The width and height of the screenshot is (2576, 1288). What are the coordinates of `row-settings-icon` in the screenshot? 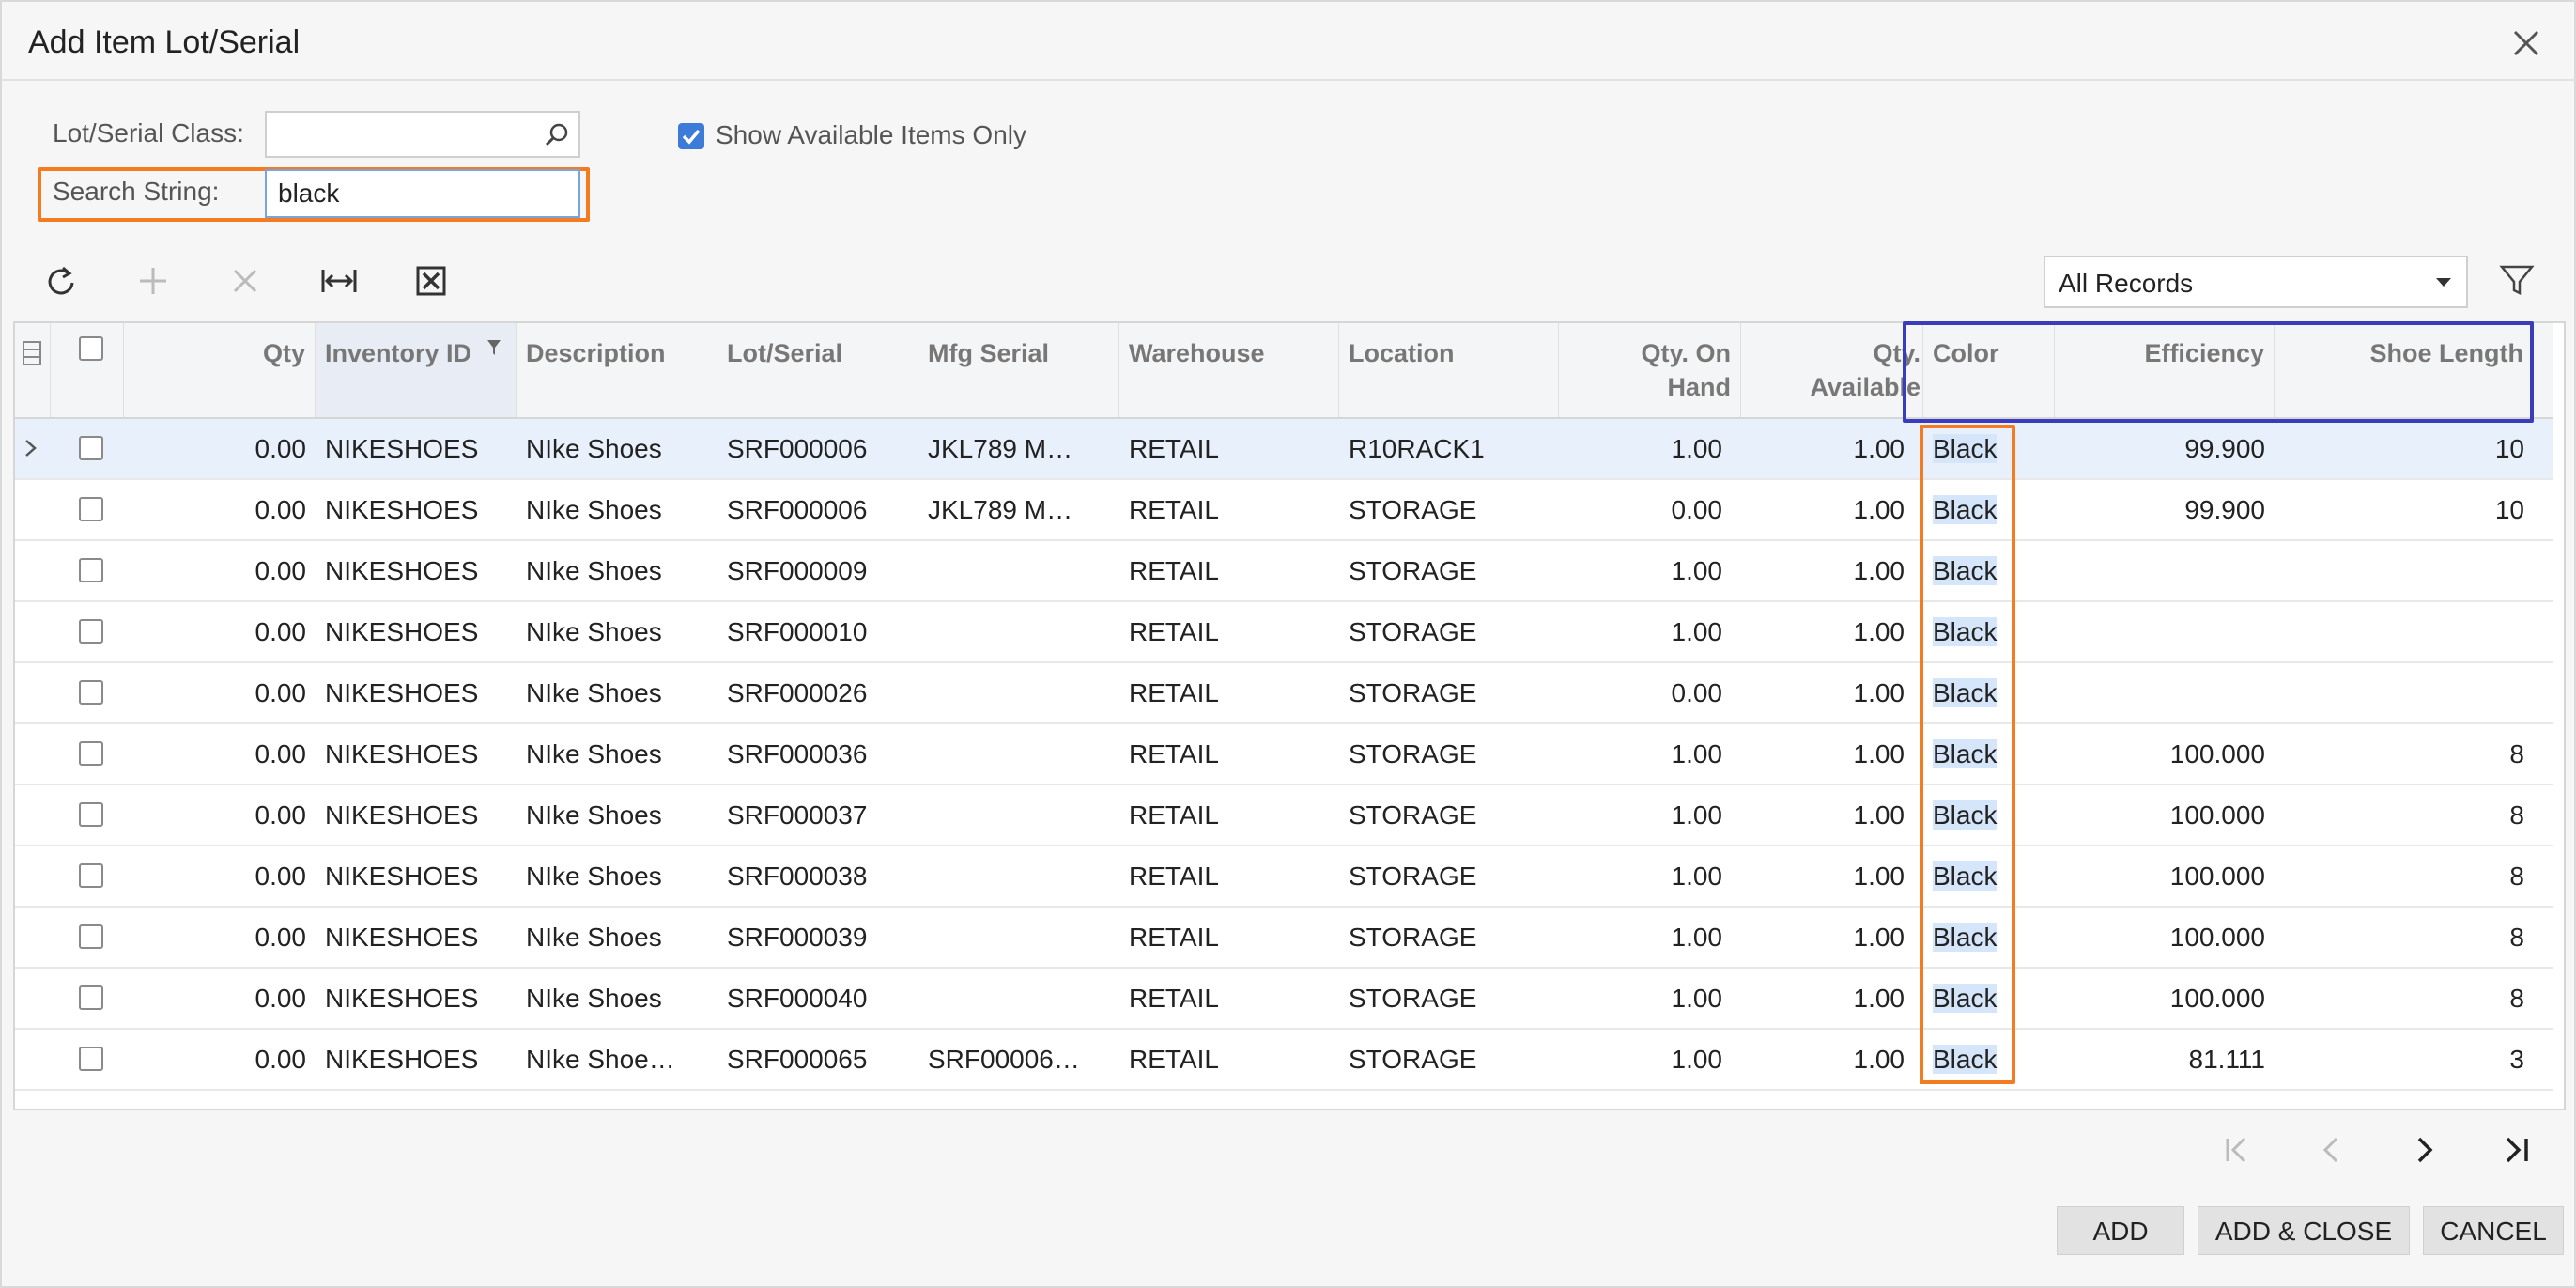 It's located at (33, 370).